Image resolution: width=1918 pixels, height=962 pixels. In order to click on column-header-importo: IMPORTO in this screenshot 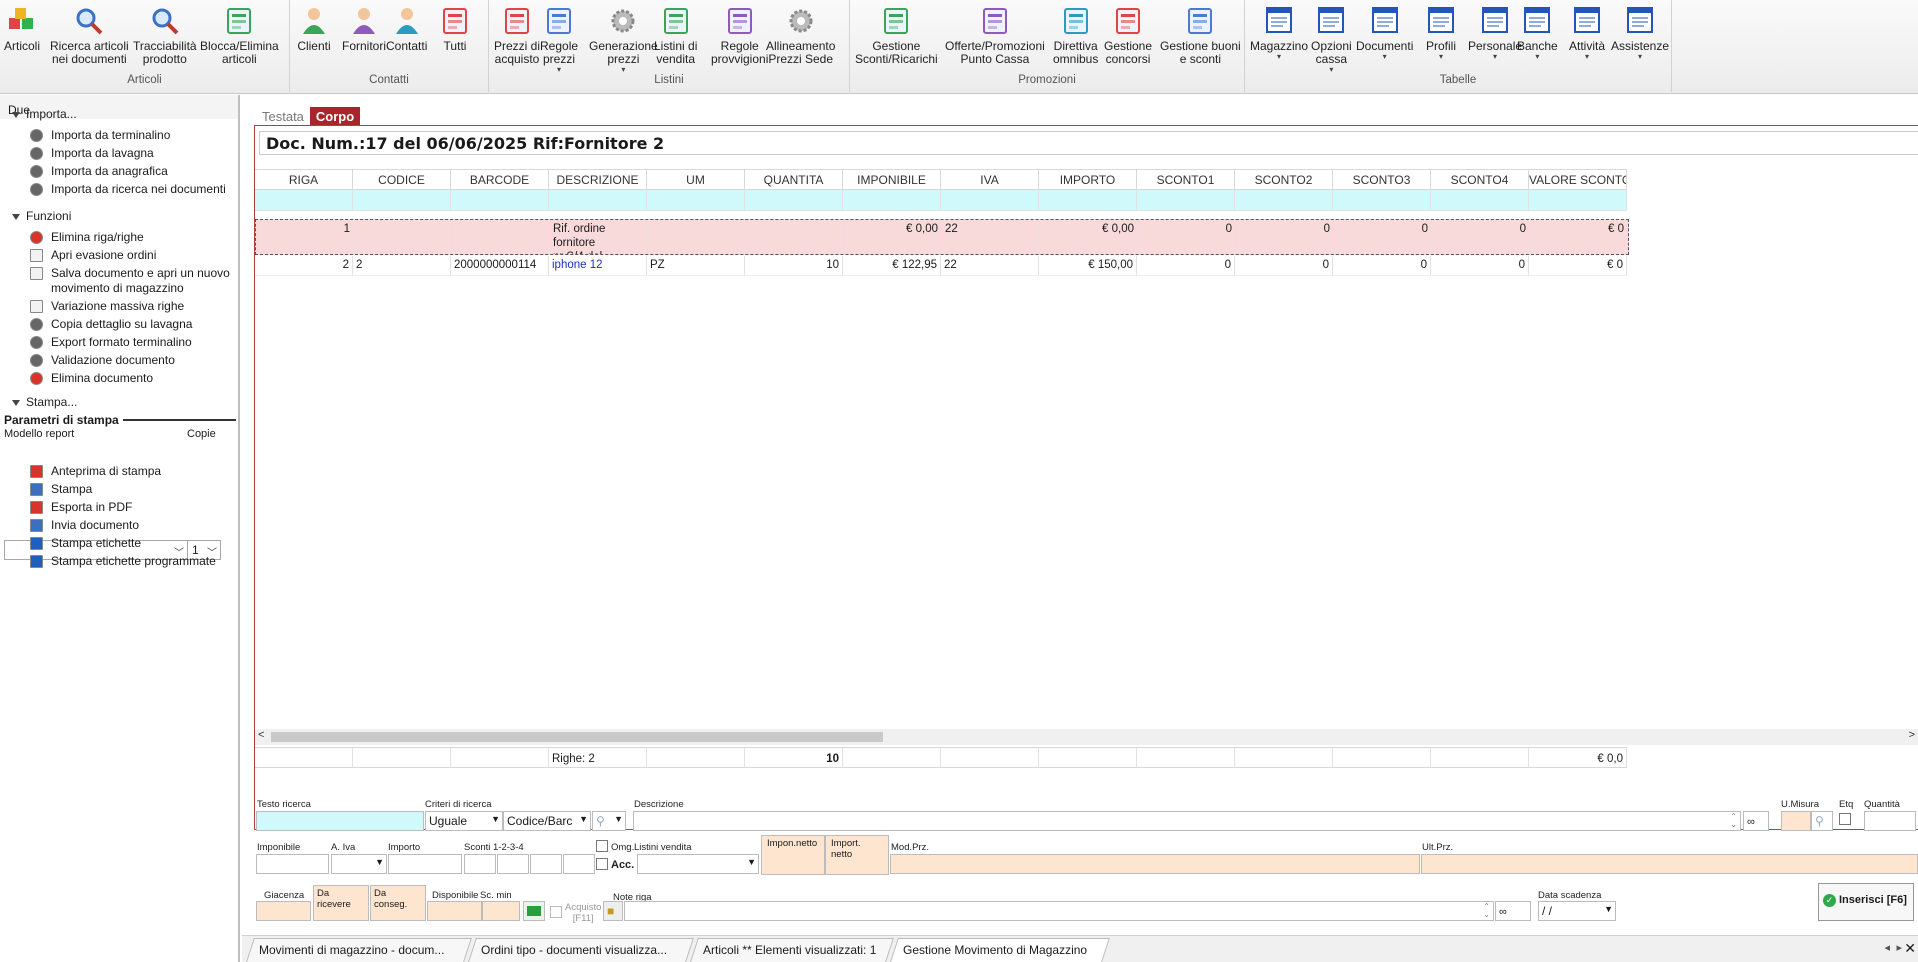, I will do `click(1088, 179)`.